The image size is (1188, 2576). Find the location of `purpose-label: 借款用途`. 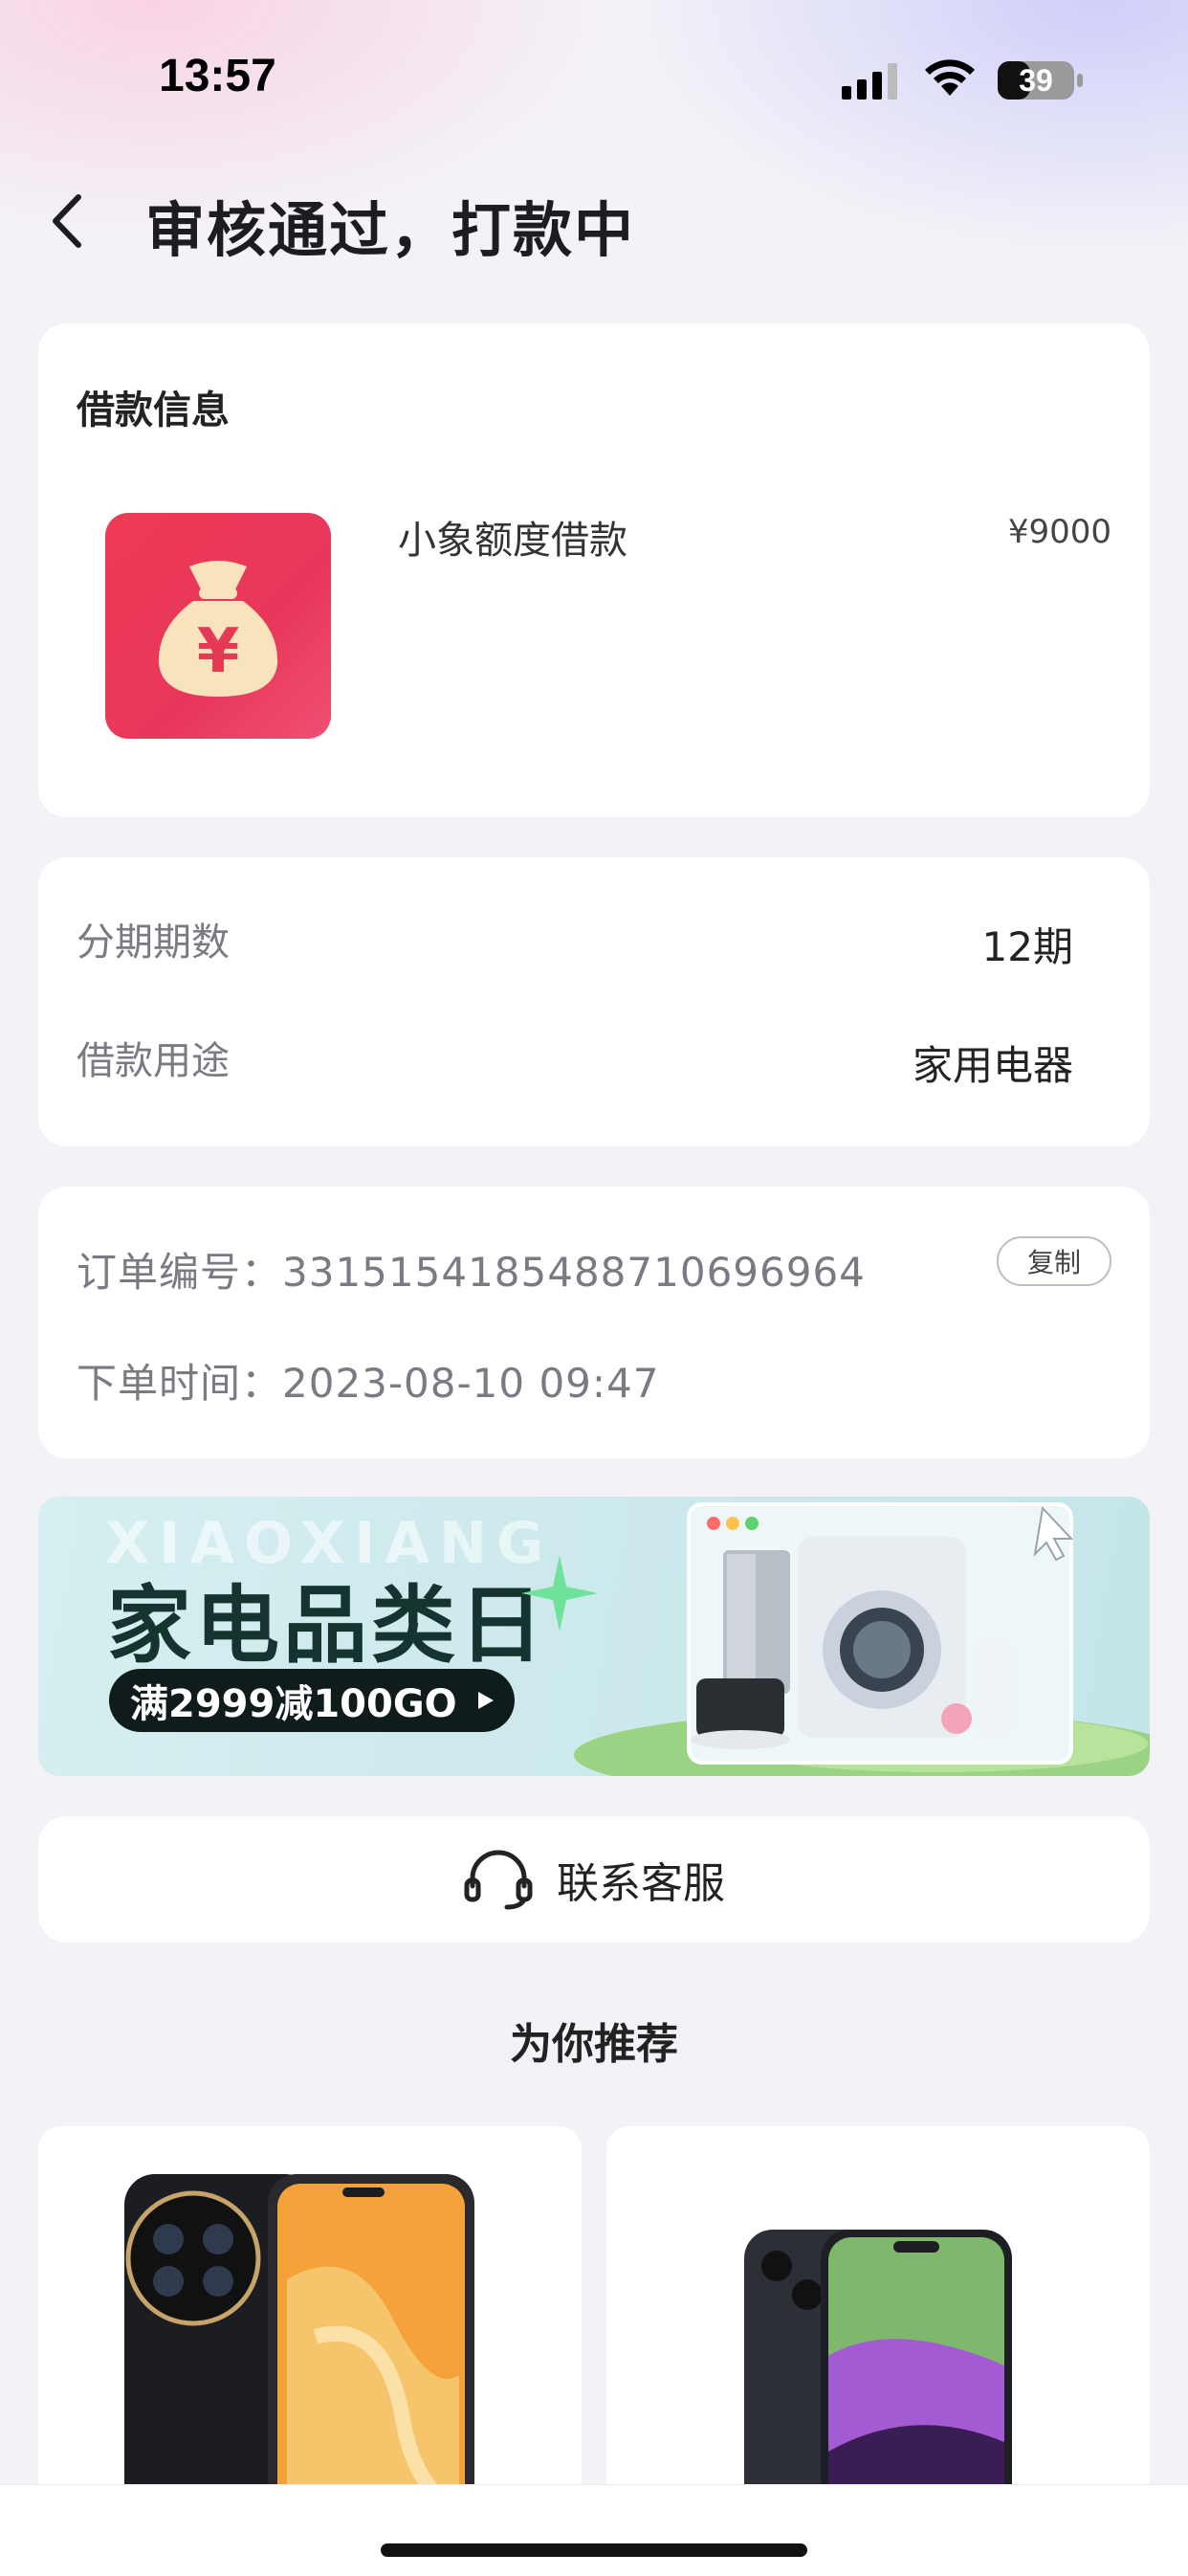

purpose-label: 借款用途 is located at coordinates (153, 1061).